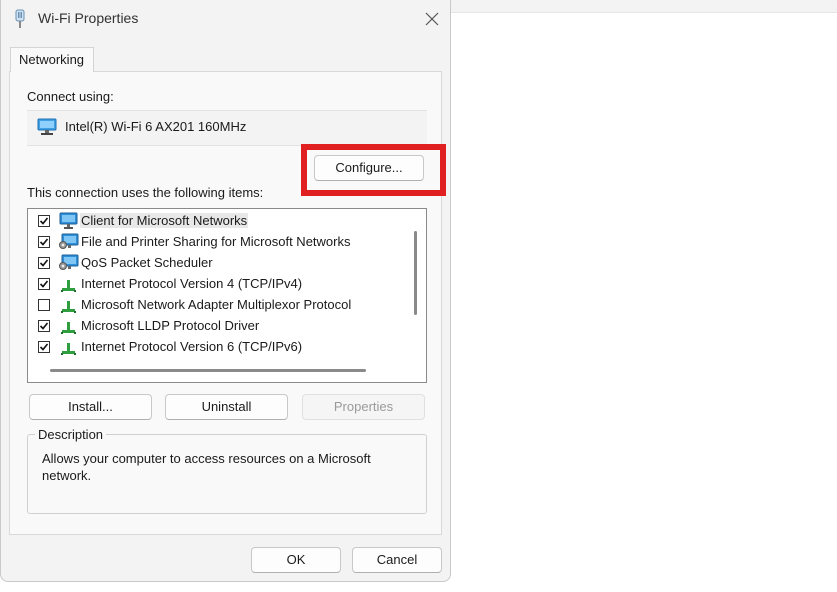 The image size is (837, 592). What do you see at coordinates (218, 263) in the screenshot?
I see `list-item-qos-packet-scheduler: QoS Packet Scheduler` at bounding box center [218, 263].